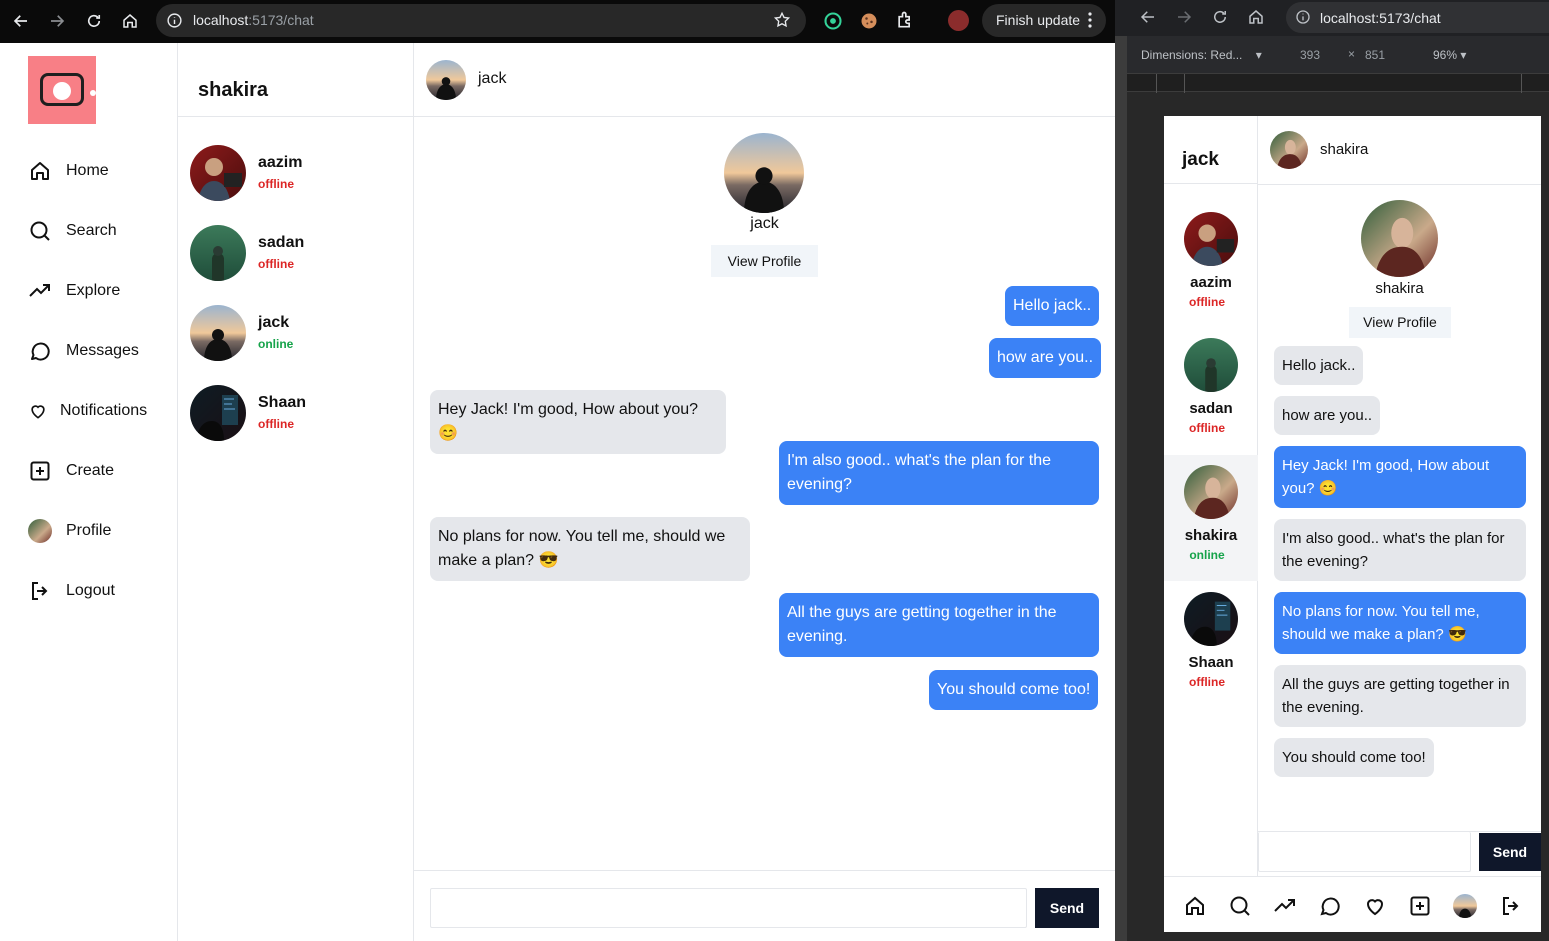  Describe the element at coordinates (1338, 83) in the screenshot. I see `media-query-ruler` at that location.